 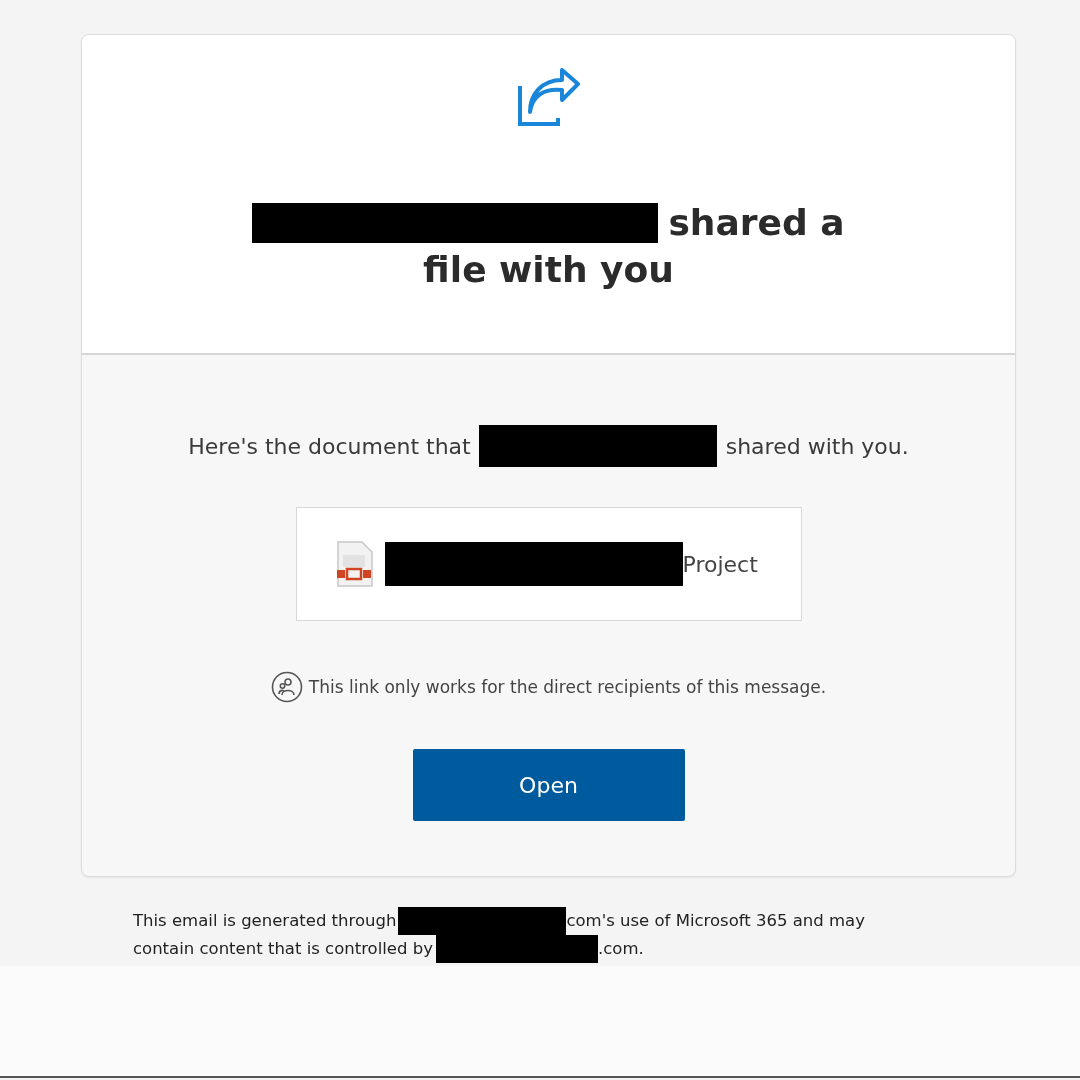 I want to click on message-text: Here's the document that, so click(x=329, y=446).